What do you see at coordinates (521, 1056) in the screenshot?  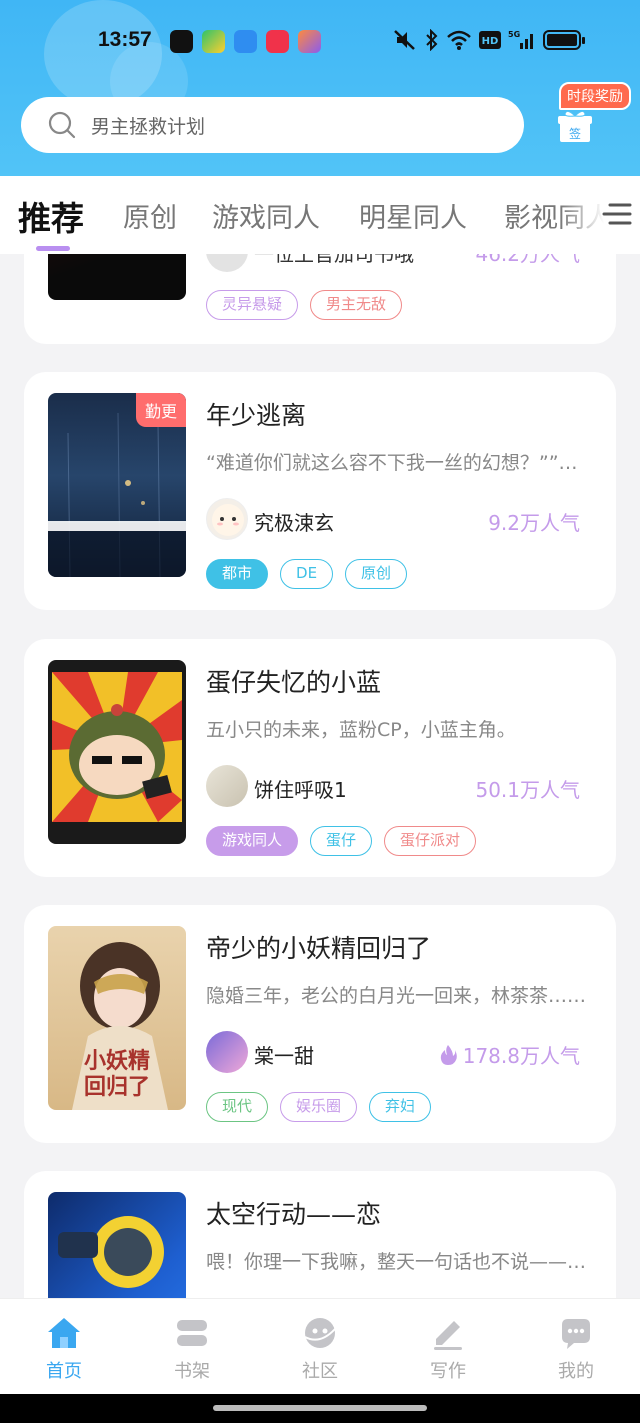 I see `popularity-value: 178.8万人气` at bounding box center [521, 1056].